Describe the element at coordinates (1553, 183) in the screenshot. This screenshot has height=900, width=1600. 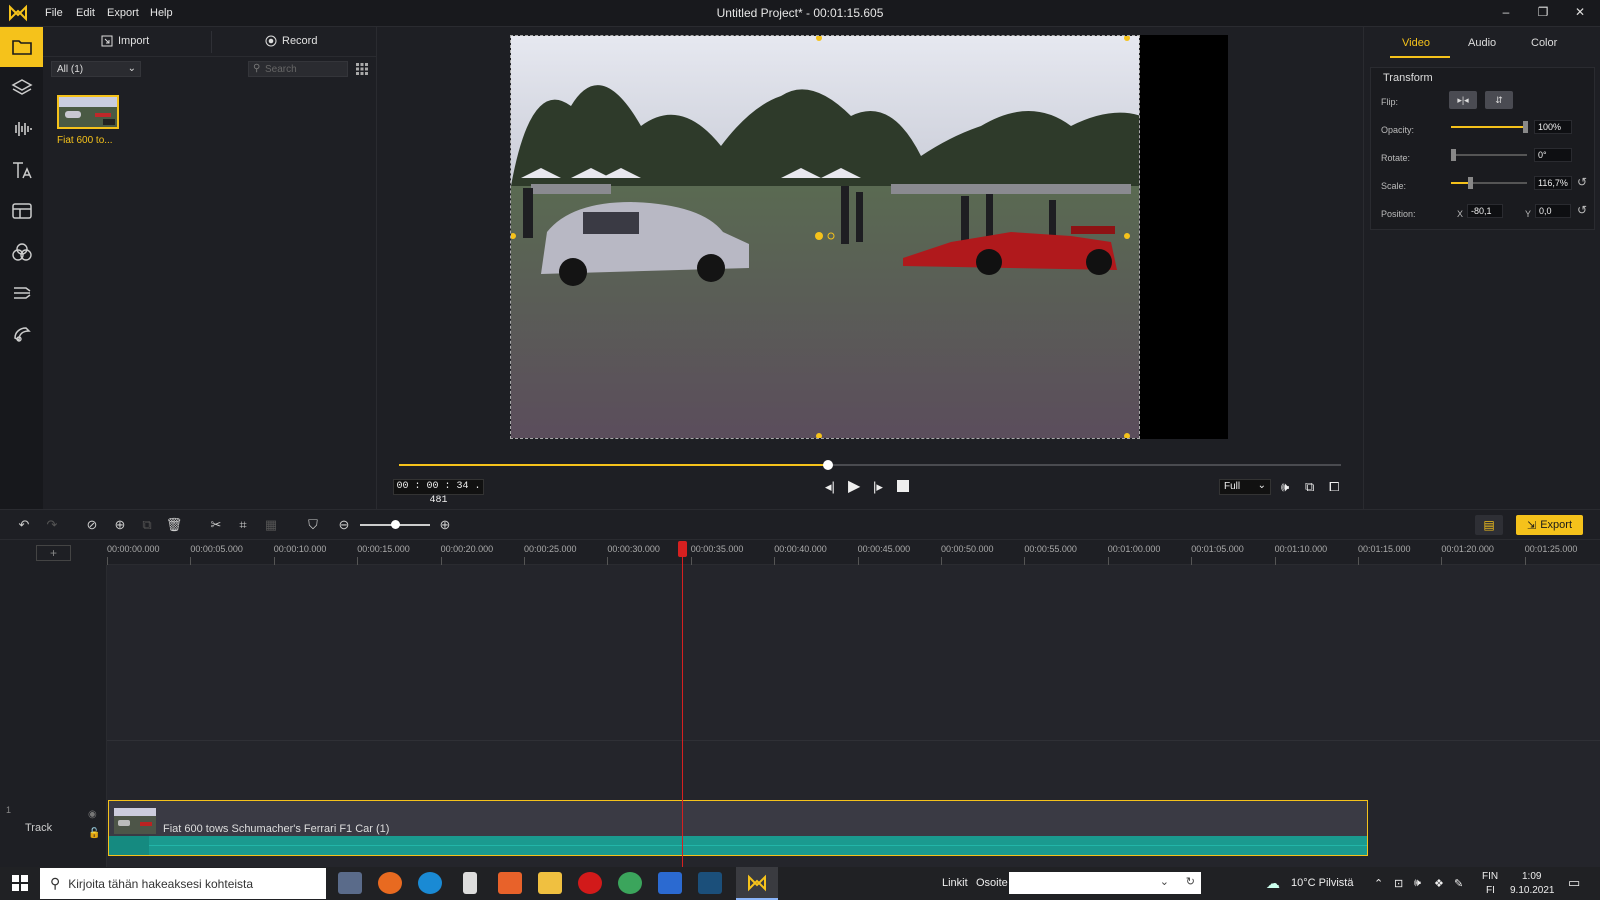
I see `scale-field: 116,7%` at that location.